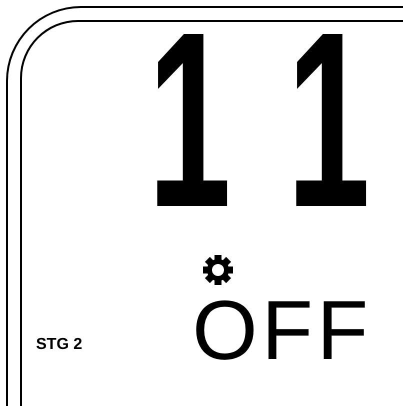 This screenshot has width=403, height=406. What do you see at coordinates (282, 330) in the screenshot?
I see `status-text: OFF` at bounding box center [282, 330].